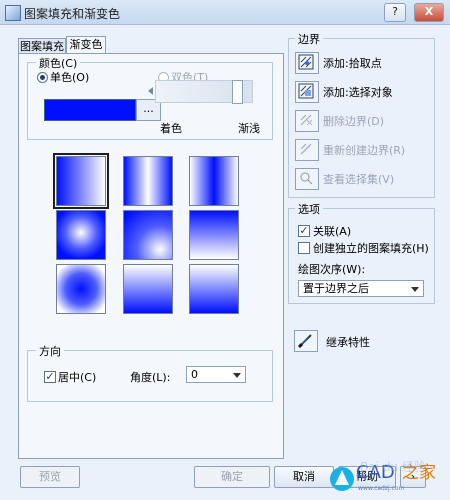  Describe the element at coordinates (50, 351) in the screenshot. I see `orientation-legend: 方向` at that location.